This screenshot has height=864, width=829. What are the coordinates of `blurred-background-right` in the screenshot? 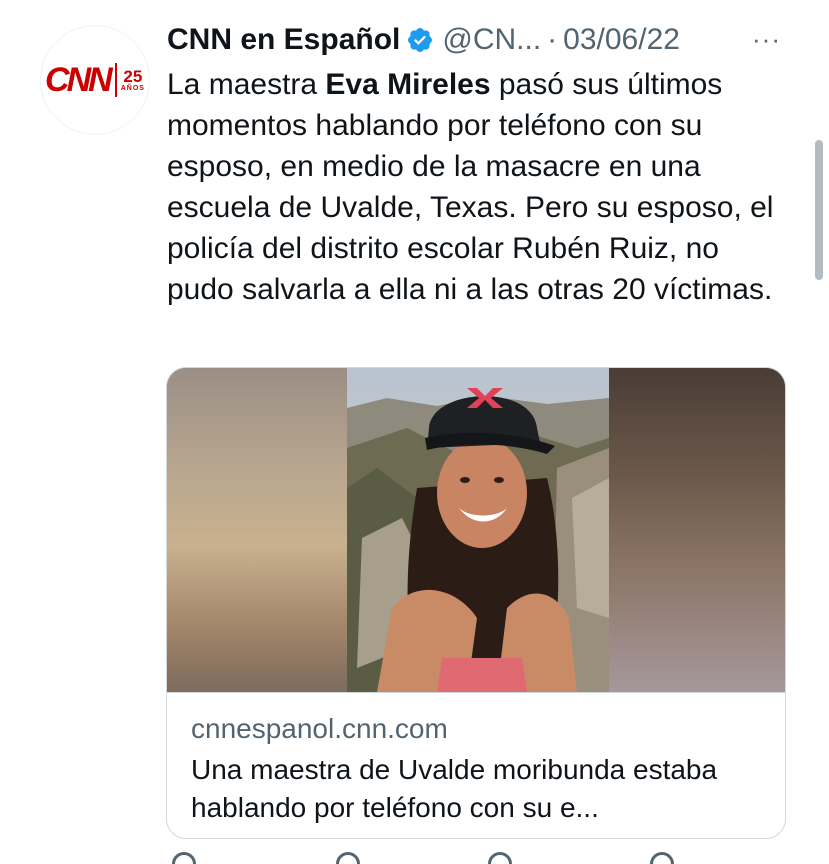 It's located at (697, 530).